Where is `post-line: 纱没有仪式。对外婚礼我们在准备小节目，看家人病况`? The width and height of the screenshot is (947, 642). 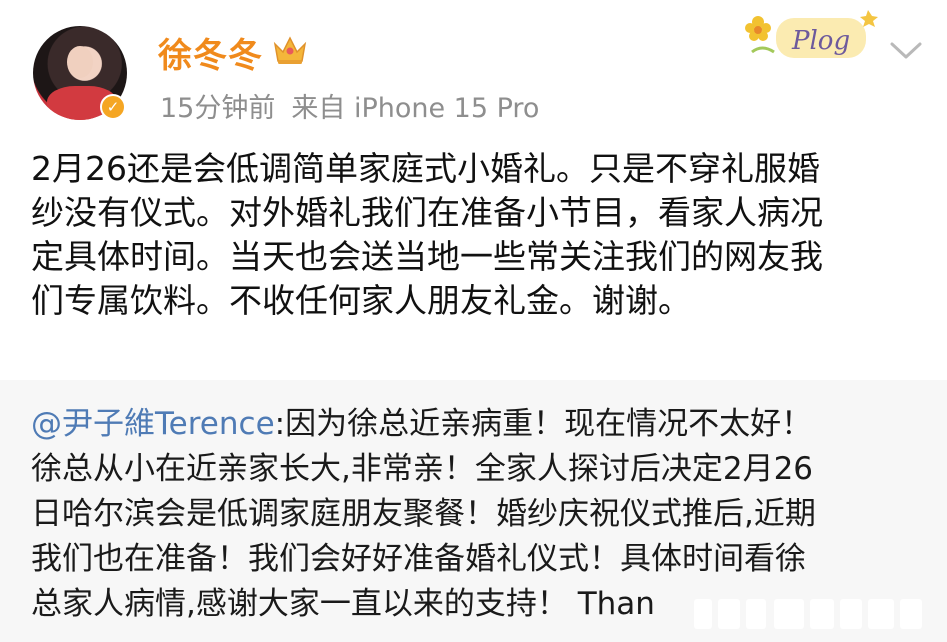
post-line: 纱没有仪式。对外婚礼我们在准备小节目，看家人病况 is located at coordinates (427, 212).